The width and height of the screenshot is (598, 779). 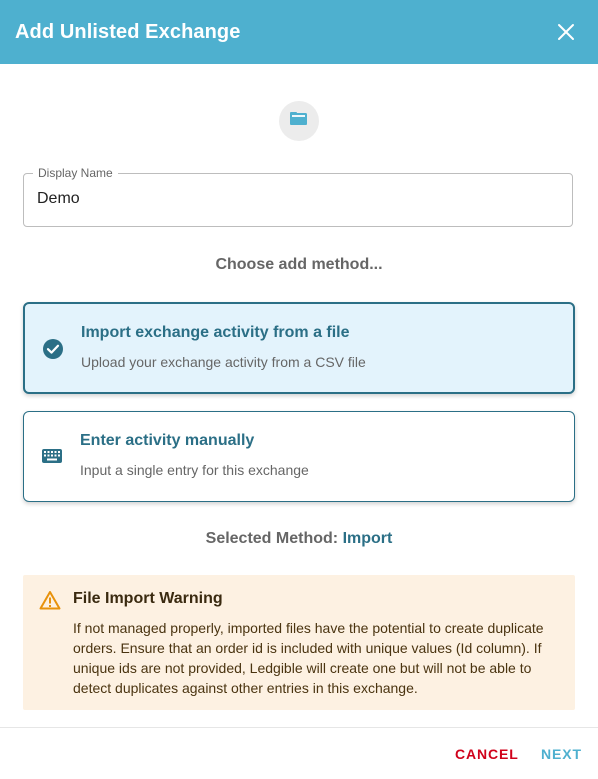 I want to click on selected-method-line: Selected Method: Import, so click(x=299, y=539).